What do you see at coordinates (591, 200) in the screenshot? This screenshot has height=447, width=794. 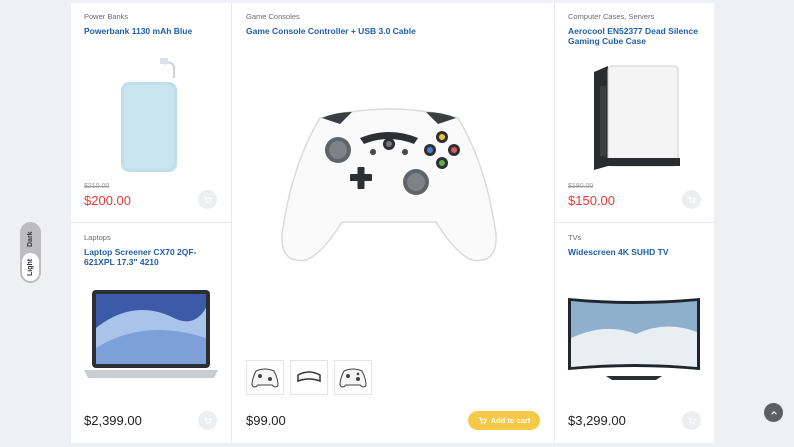 I see `price: $150.00` at bounding box center [591, 200].